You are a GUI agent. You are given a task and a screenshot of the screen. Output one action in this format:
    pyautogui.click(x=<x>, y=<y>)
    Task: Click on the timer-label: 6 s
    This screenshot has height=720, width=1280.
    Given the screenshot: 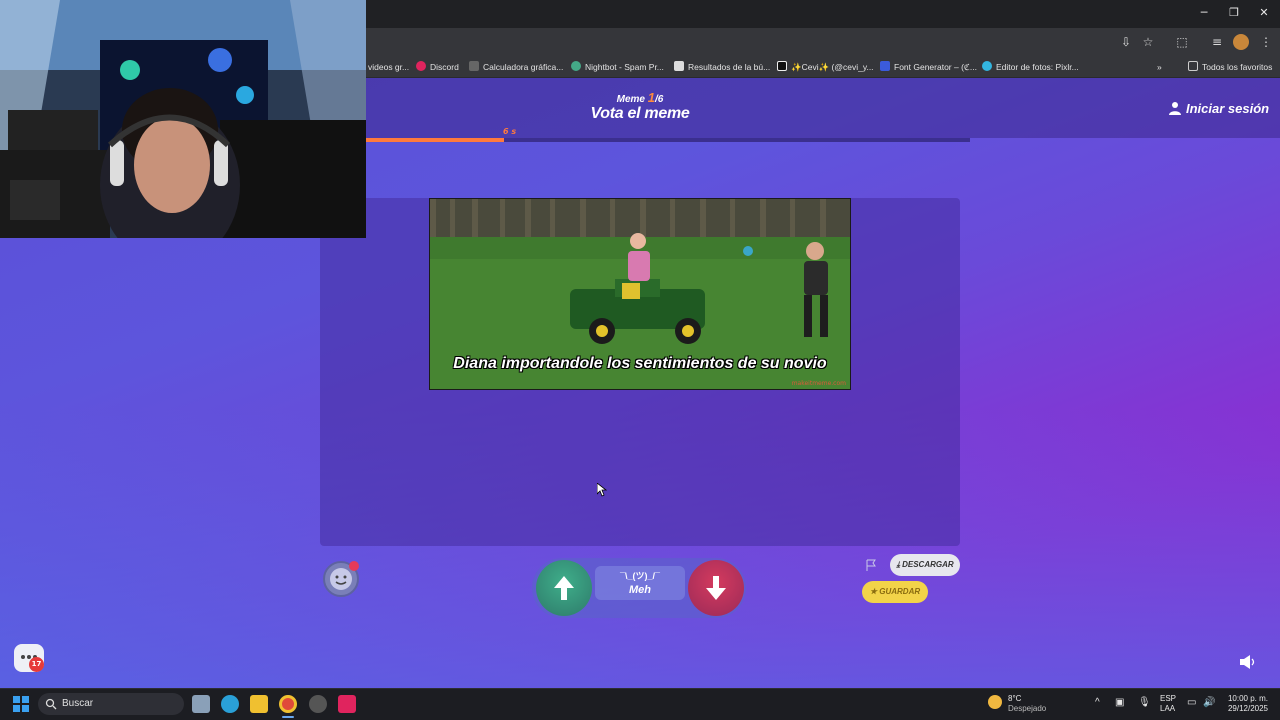 What is the action you would take?
    pyautogui.click(x=510, y=131)
    